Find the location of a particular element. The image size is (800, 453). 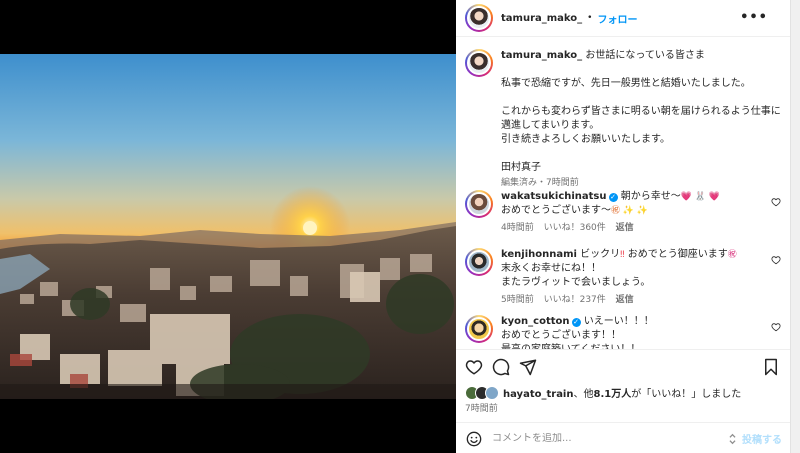

comment-username: kyon_cotton is located at coordinates (535, 321).